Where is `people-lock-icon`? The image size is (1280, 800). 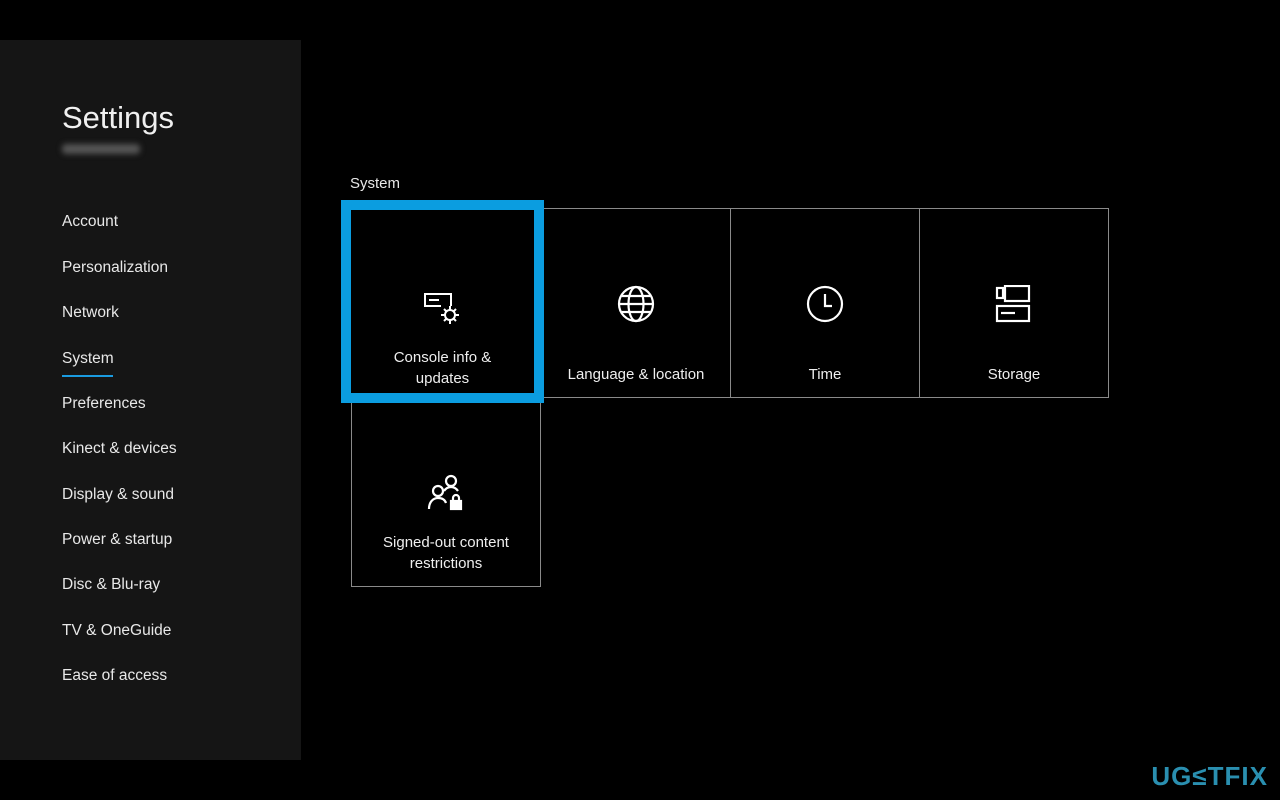
people-lock-icon is located at coordinates (445, 492).